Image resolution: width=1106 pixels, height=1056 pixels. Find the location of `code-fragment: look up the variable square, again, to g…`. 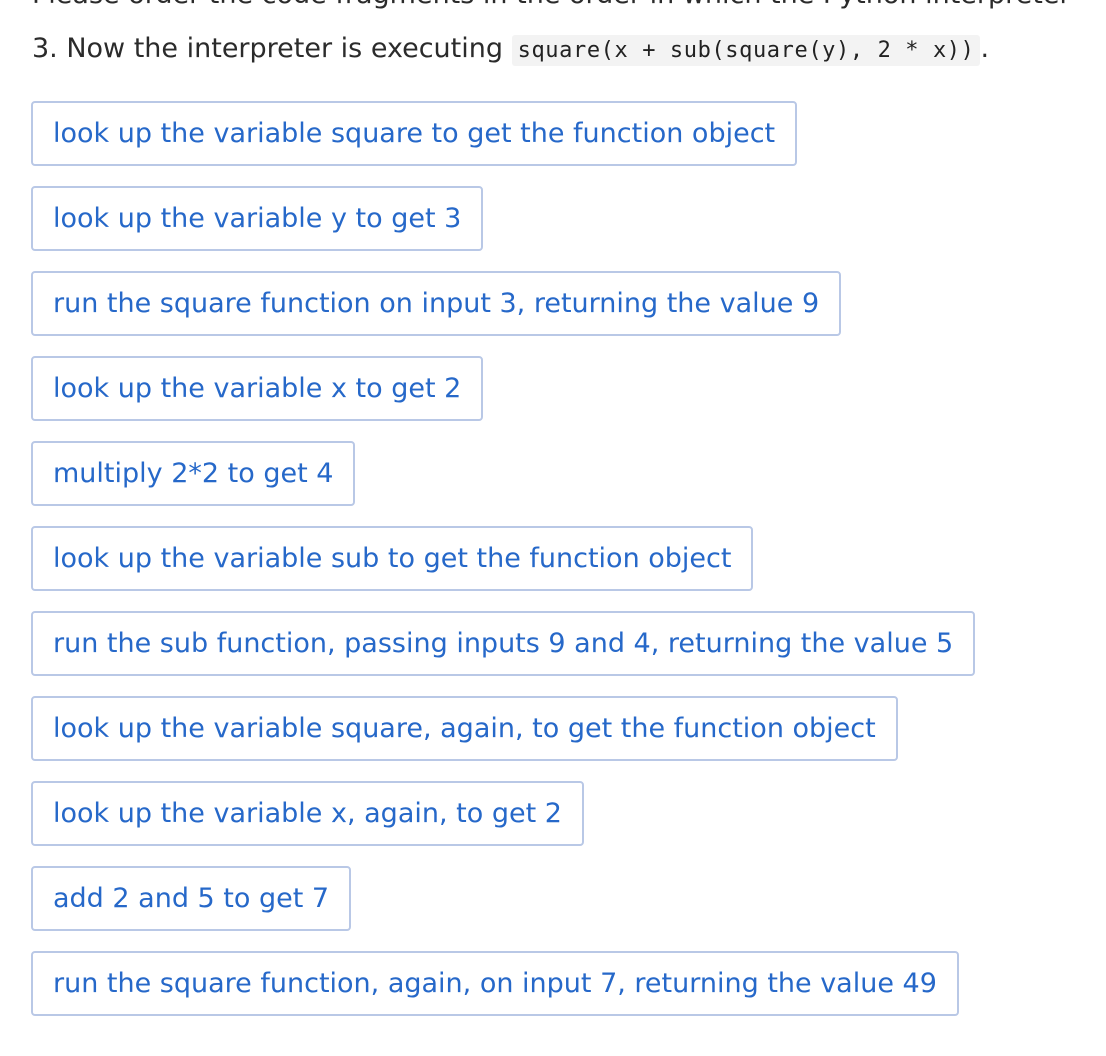

code-fragment: look up the variable square, again, to g… is located at coordinates (464, 728).